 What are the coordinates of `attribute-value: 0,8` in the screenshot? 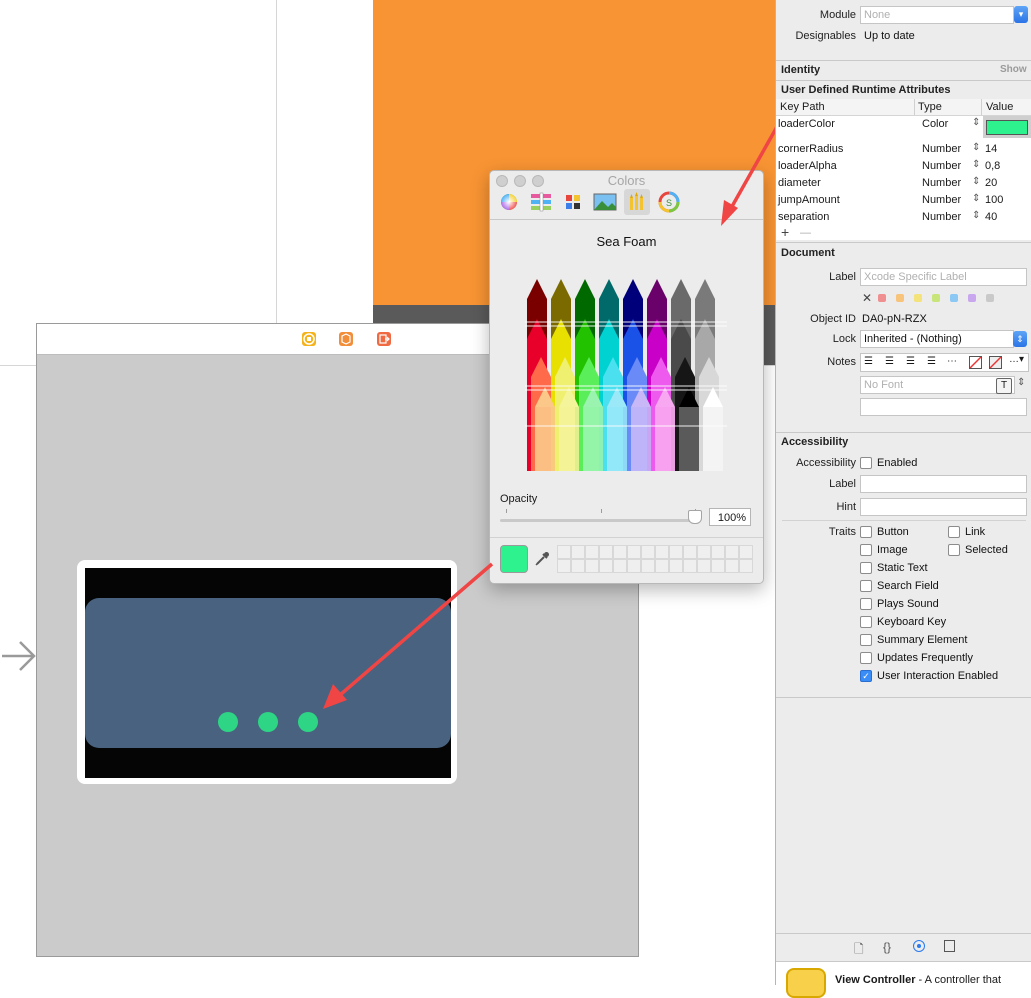 It's located at (992, 166).